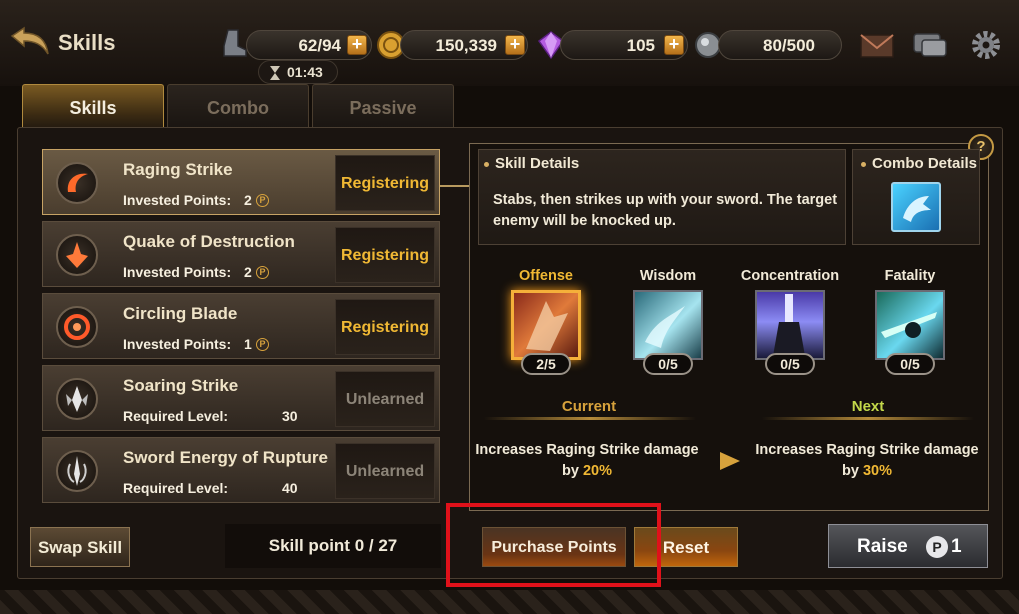  Describe the element at coordinates (916, 207) in the screenshot. I see `combo-skill-icon` at that location.